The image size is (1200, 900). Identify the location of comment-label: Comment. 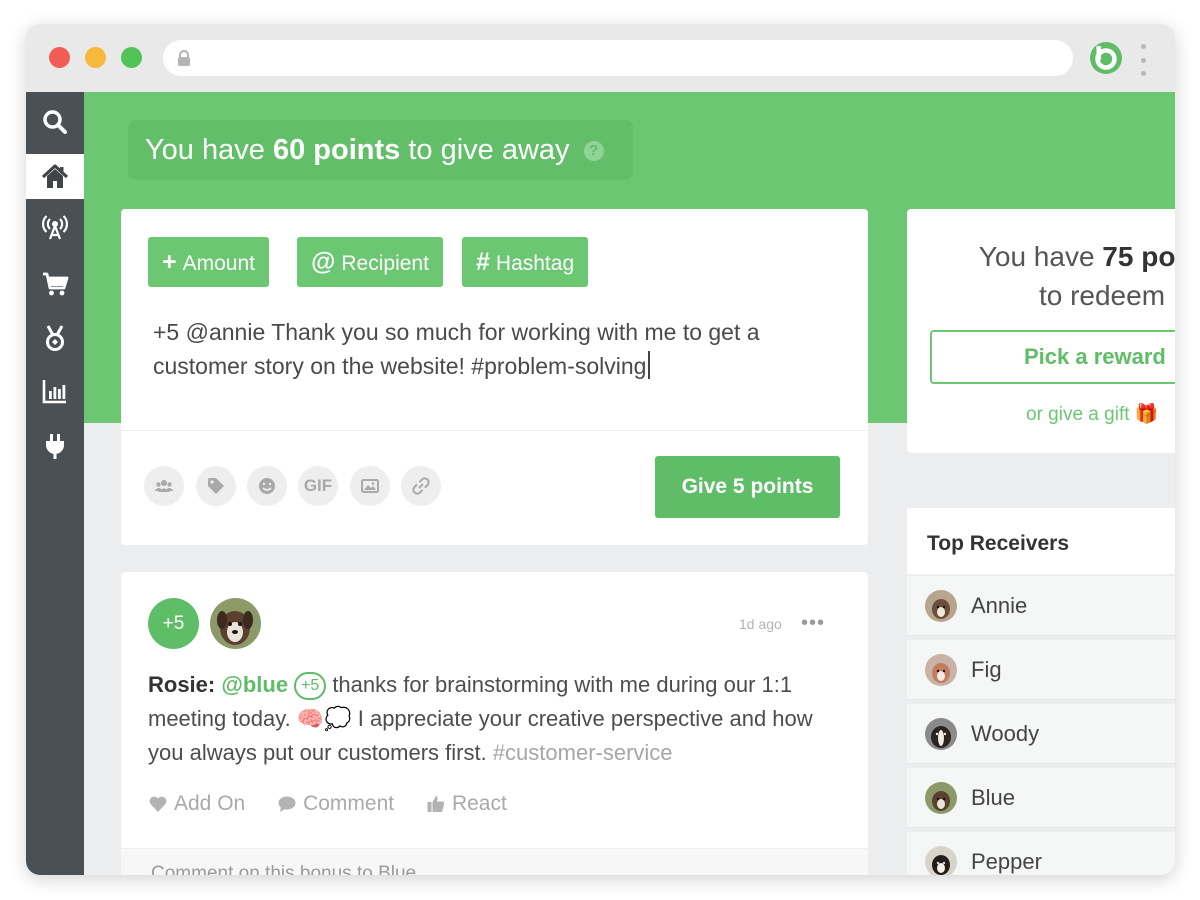
(349, 803).